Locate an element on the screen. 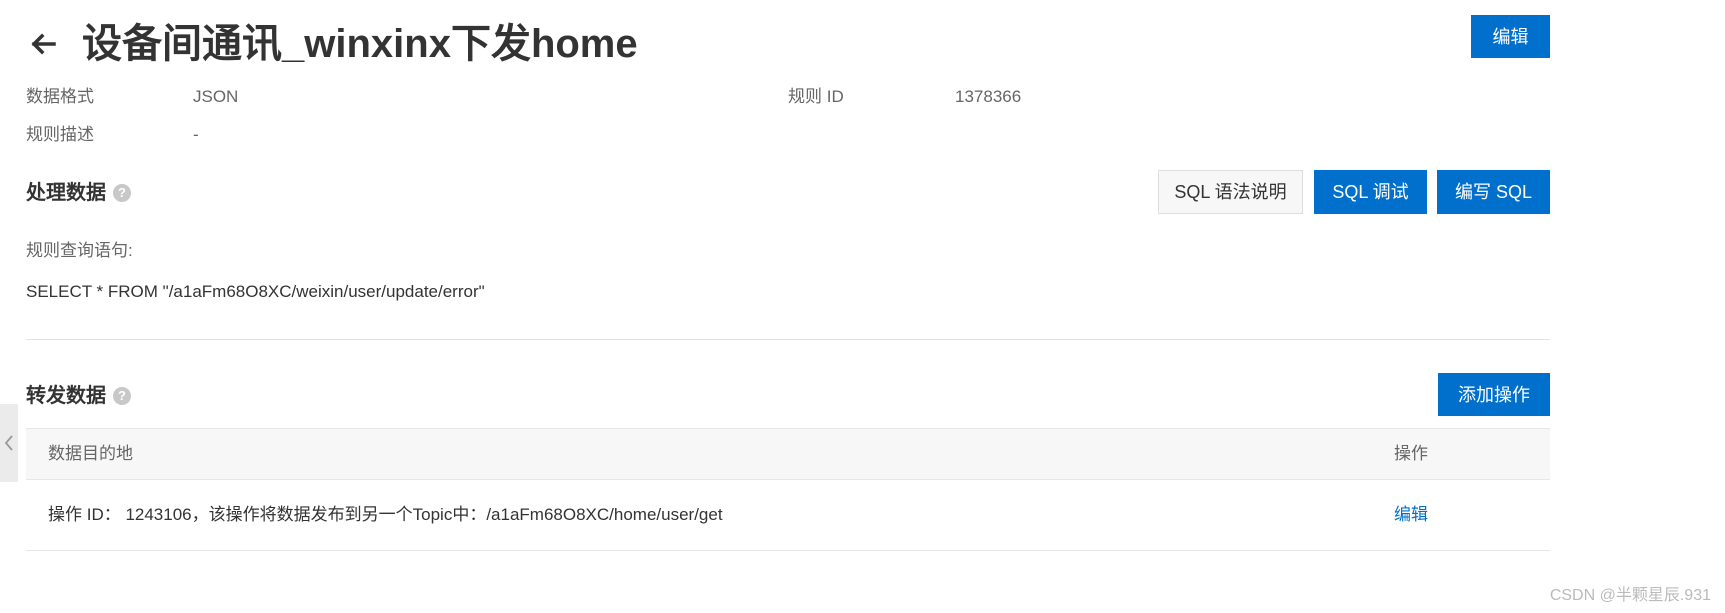 The width and height of the screenshot is (1725, 613). back-button is located at coordinates (44, 44).